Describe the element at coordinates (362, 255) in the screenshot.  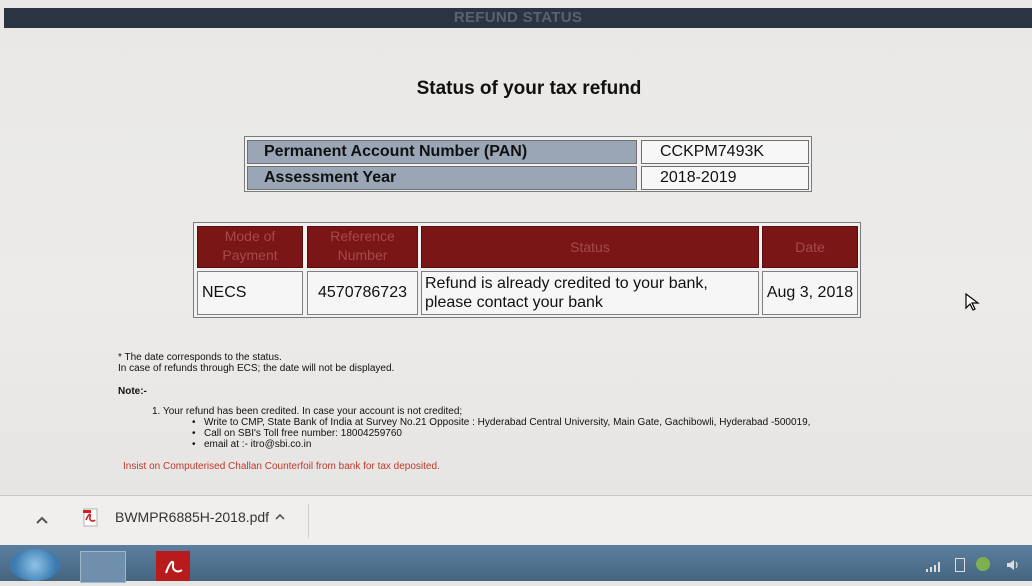
I see `header-reference-line2: Number` at that location.